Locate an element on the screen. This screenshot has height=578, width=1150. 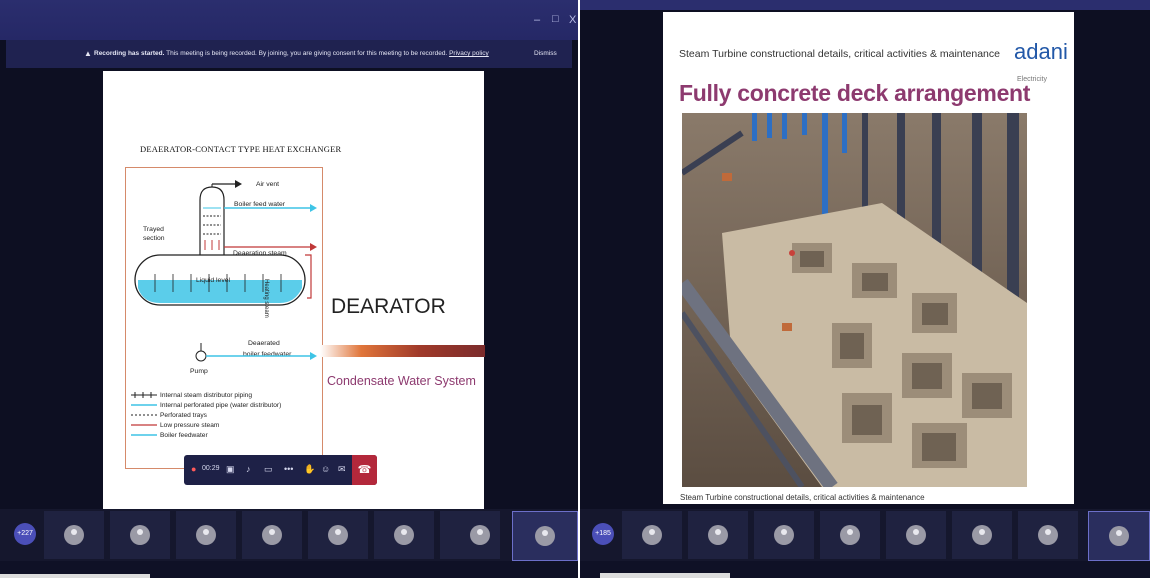
warning-icon: ▲ is located at coordinates (88, 53).